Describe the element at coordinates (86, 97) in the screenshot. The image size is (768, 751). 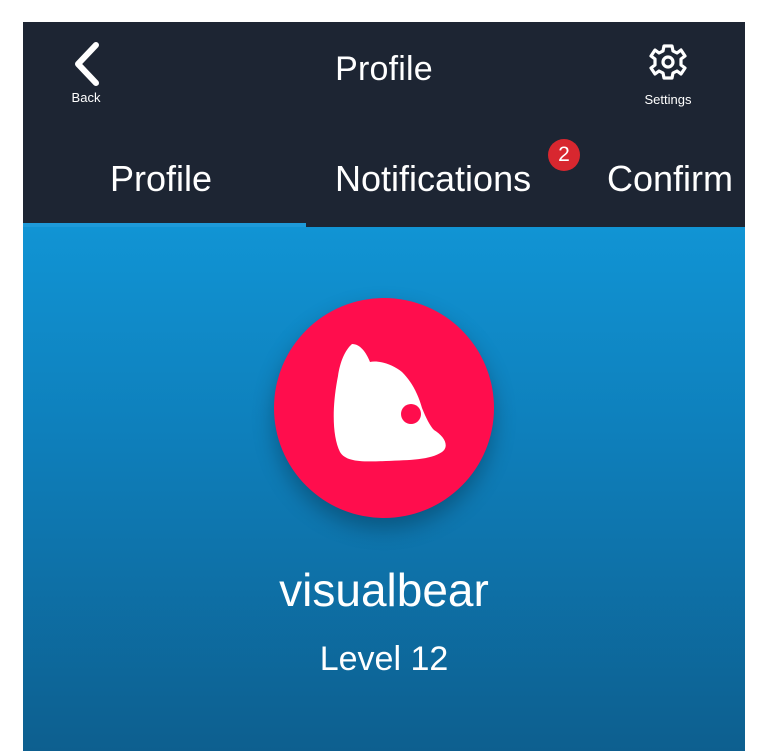
I see `back-label: Back` at that location.